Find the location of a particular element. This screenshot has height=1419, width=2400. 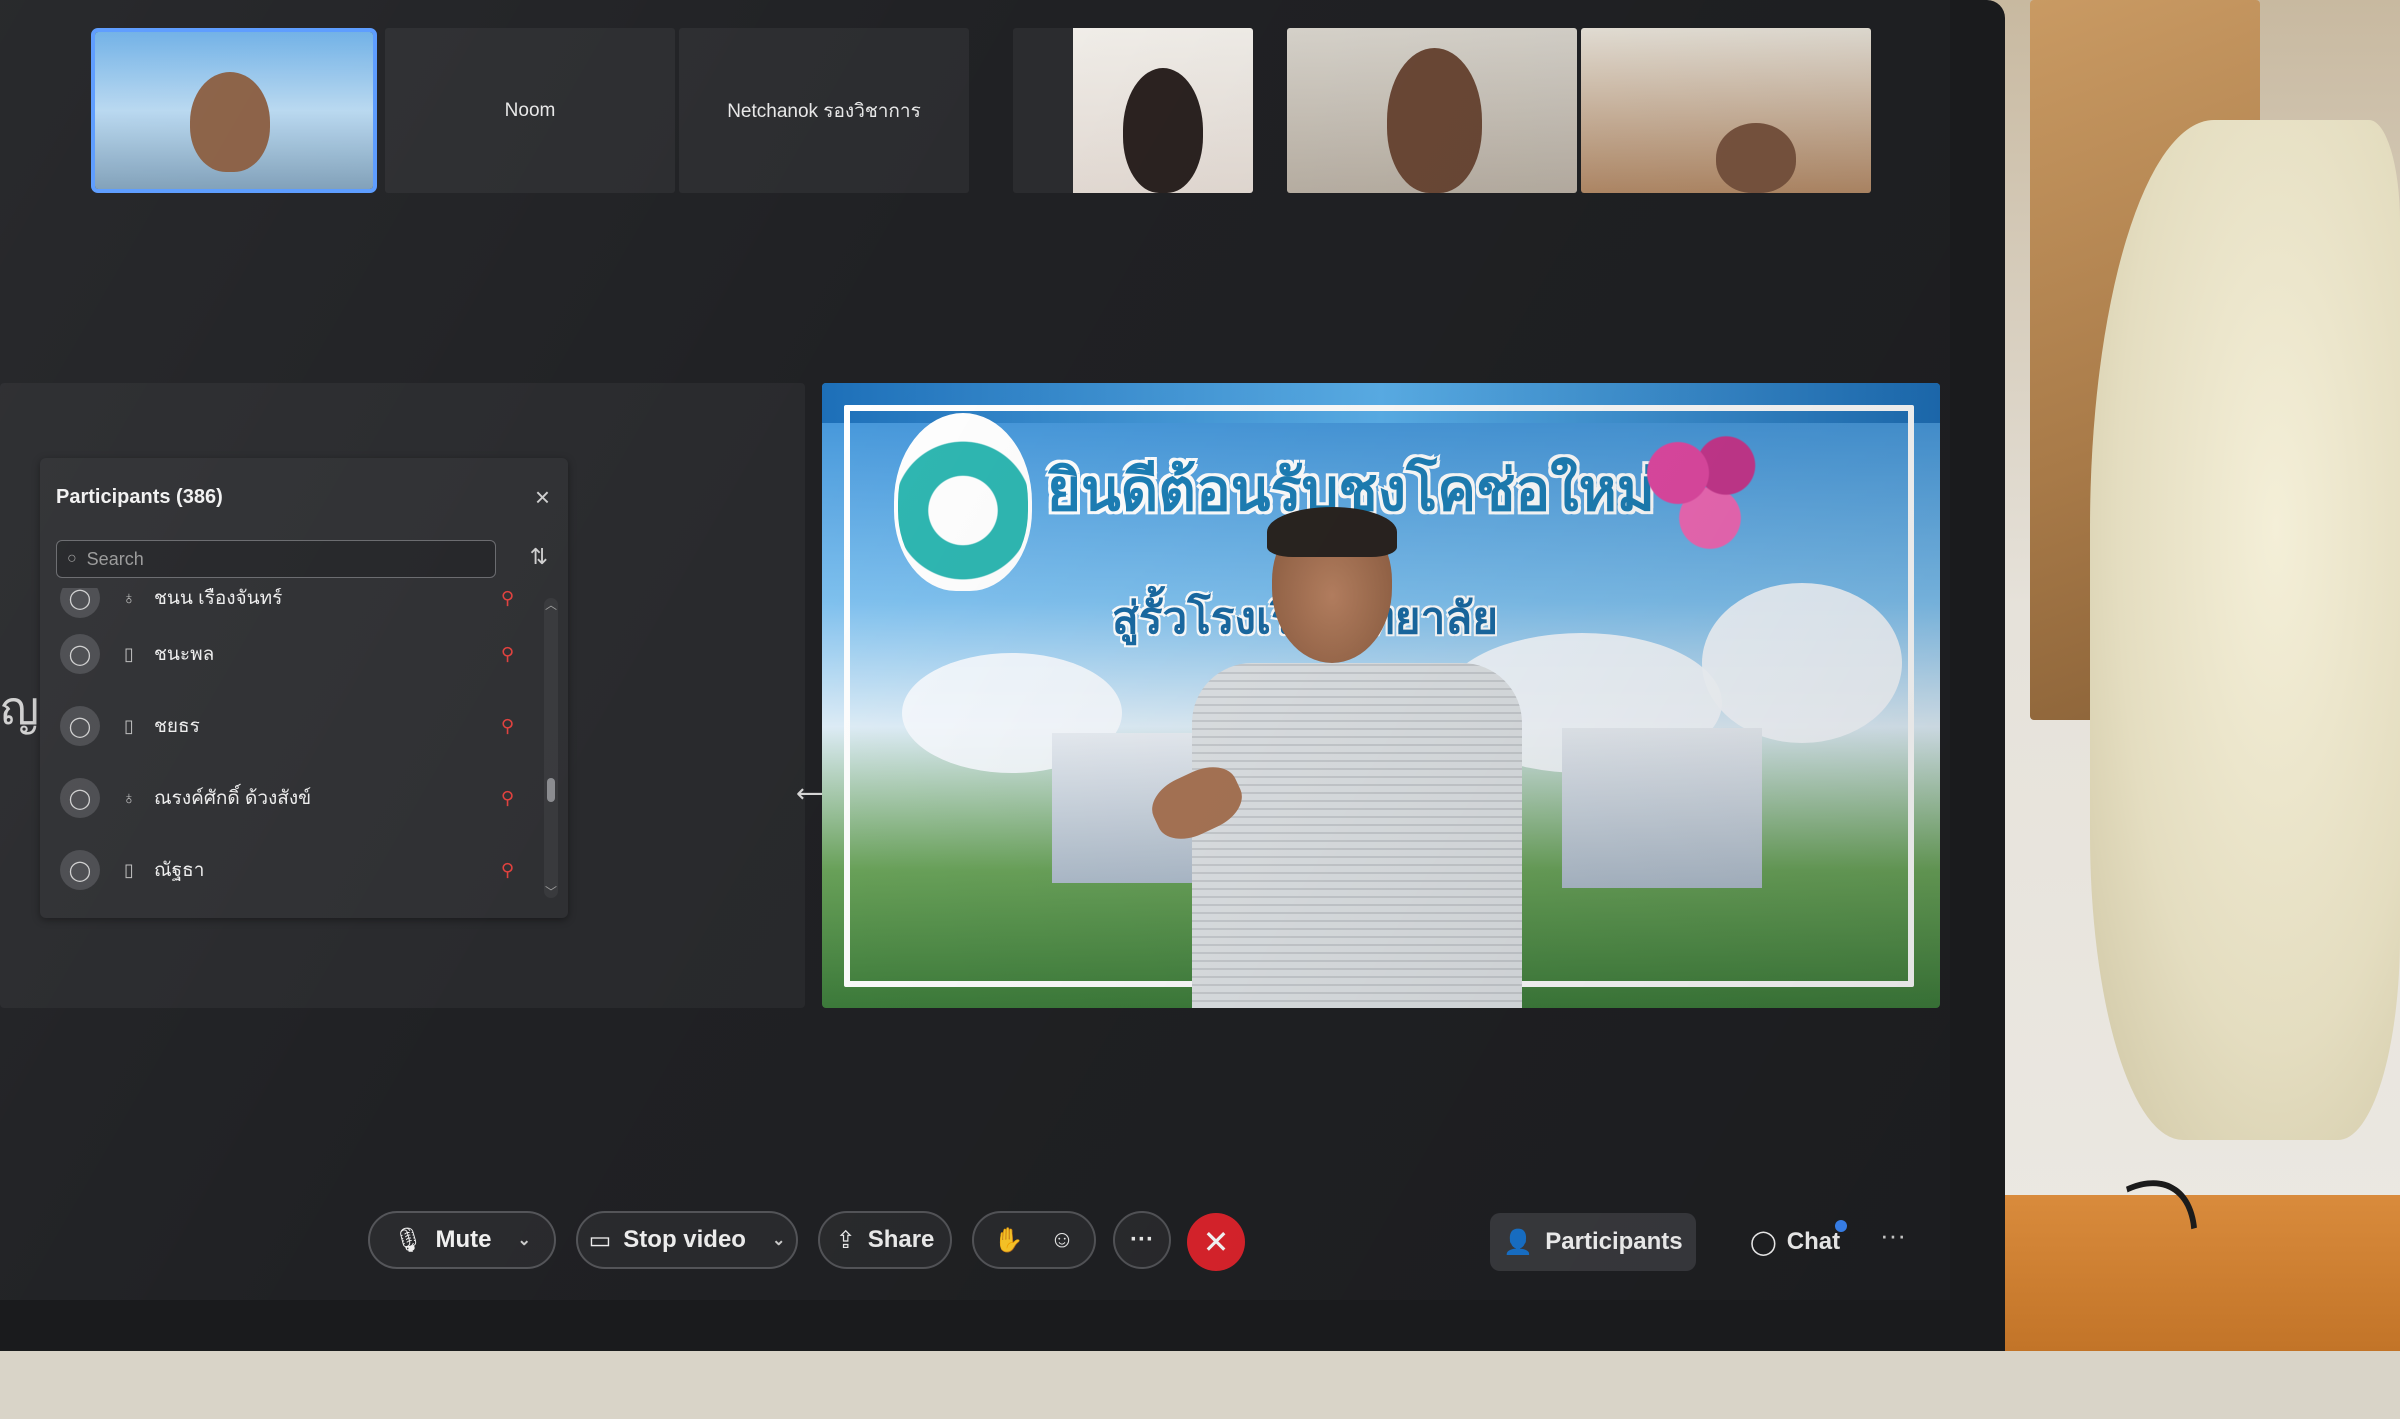

flower-decoration is located at coordinates (1702, 488).